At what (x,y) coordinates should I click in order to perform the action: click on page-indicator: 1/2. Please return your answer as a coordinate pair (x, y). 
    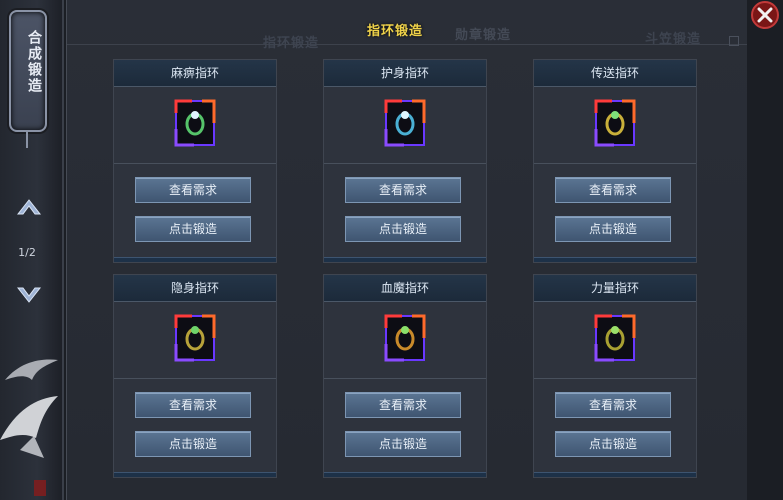
    Looking at the image, I should click on (27, 252).